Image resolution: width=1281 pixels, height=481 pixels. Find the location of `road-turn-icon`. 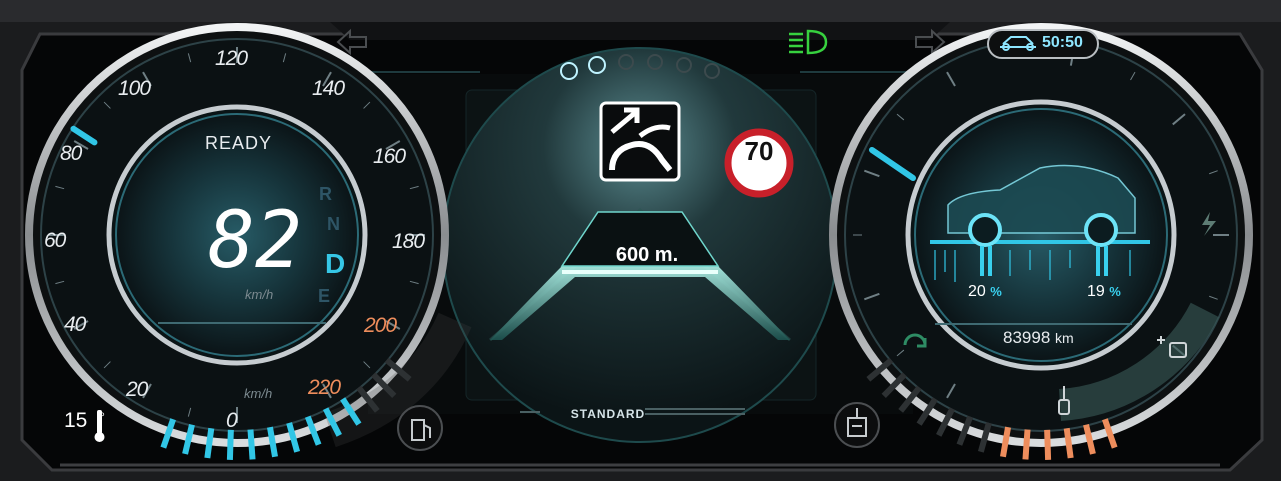

road-turn-icon is located at coordinates (640, 141).